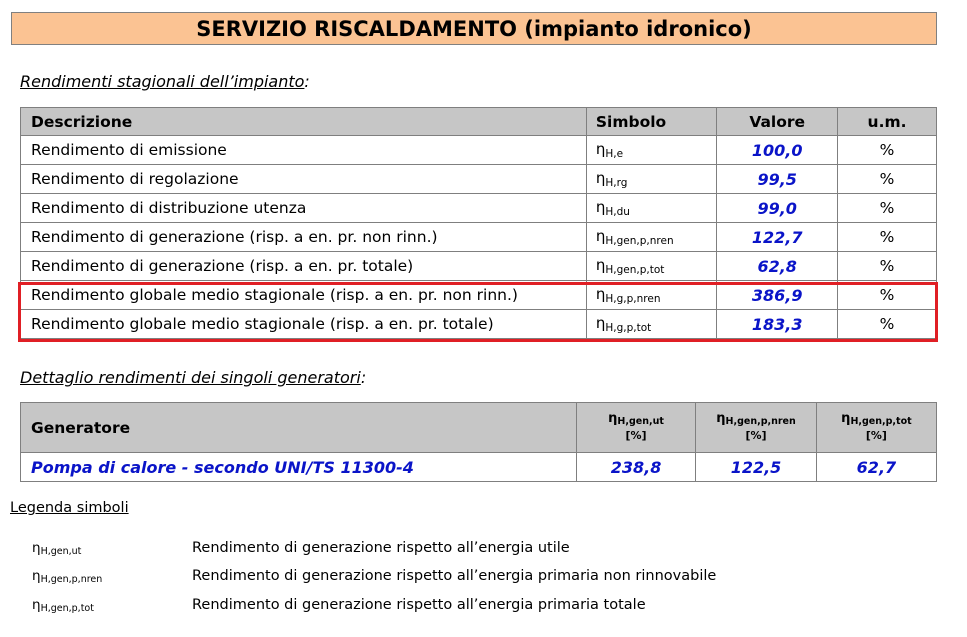 Image resolution: width=967 pixels, height=637 pixels. What do you see at coordinates (614, 154) in the screenshot?
I see `symbol-subscript: H,e` at bounding box center [614, 154].